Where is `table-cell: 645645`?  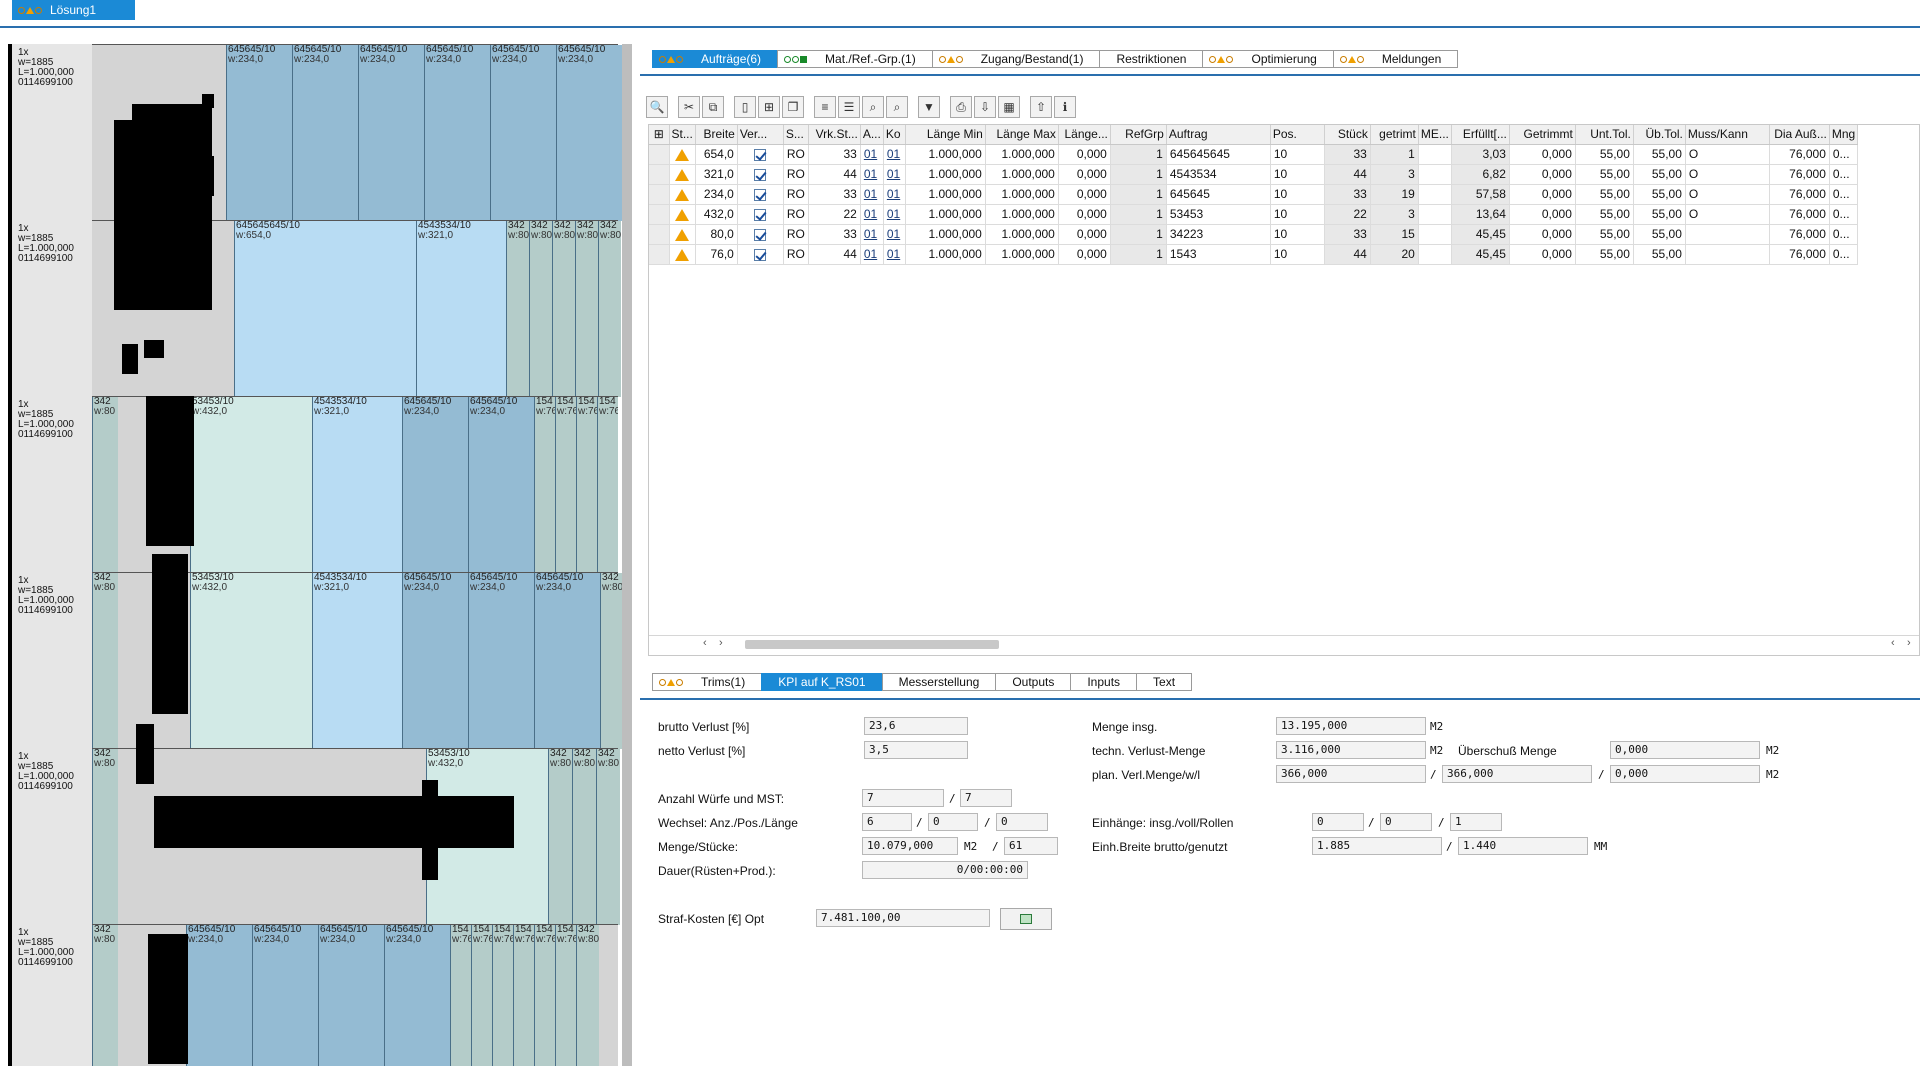
table-cell: 645645 is located at coordinates (1218, 194).